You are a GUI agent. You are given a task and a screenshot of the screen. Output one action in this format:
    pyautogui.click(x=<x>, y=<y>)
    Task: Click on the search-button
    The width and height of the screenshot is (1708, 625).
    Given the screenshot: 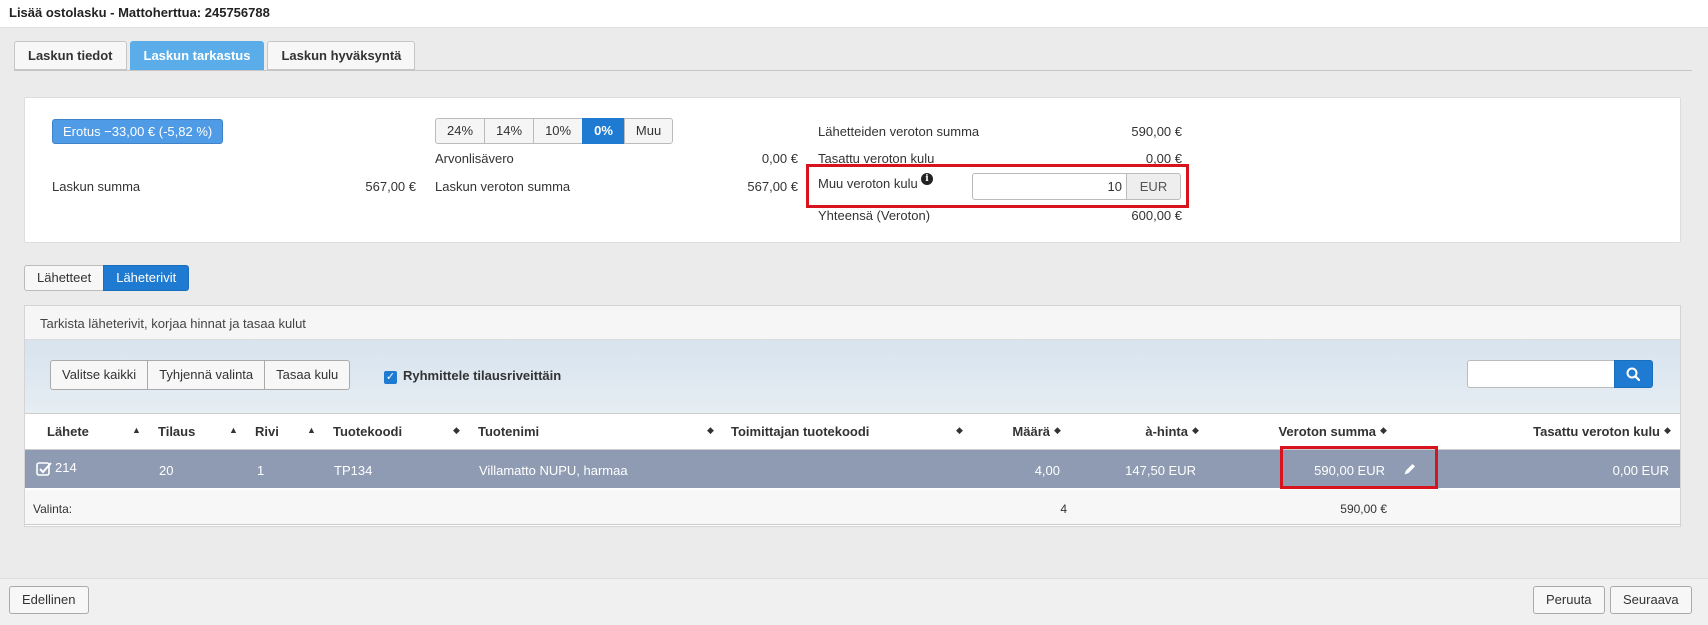 What is the action you would take?
    pyautogui.click(x=1633, y=374)
    